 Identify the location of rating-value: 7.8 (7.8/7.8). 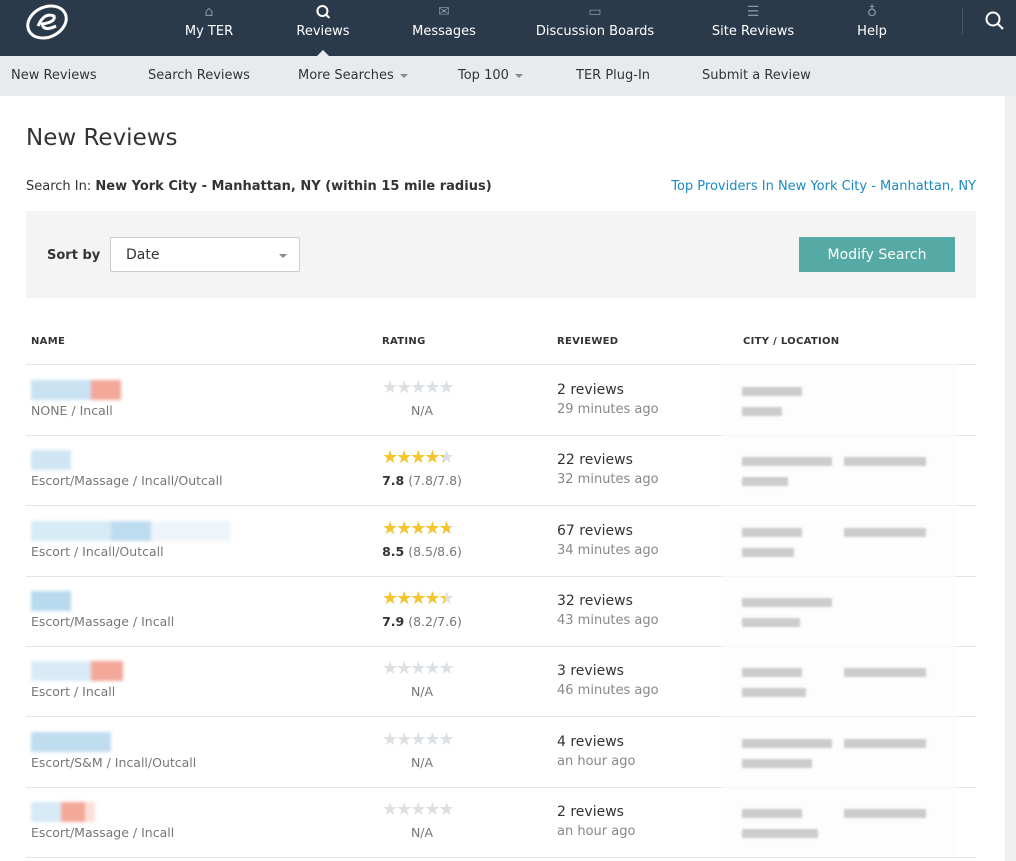
(422, 481).